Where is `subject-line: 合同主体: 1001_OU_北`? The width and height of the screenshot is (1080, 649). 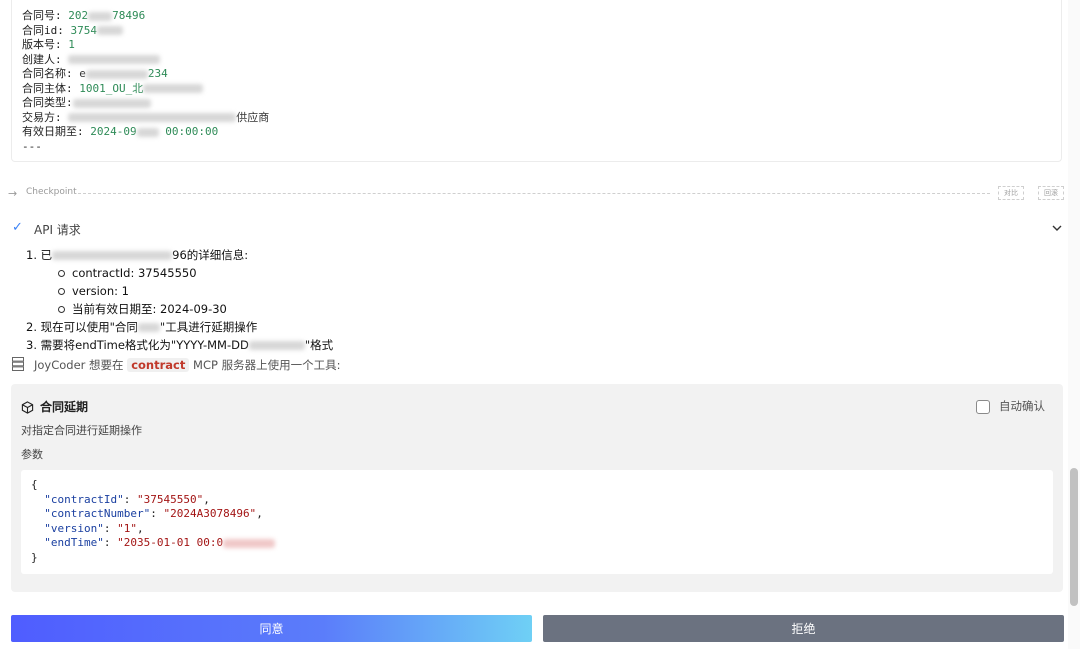 subject-line: 合同主体: 1001_OU_北 is located at coordinates (145, 89).